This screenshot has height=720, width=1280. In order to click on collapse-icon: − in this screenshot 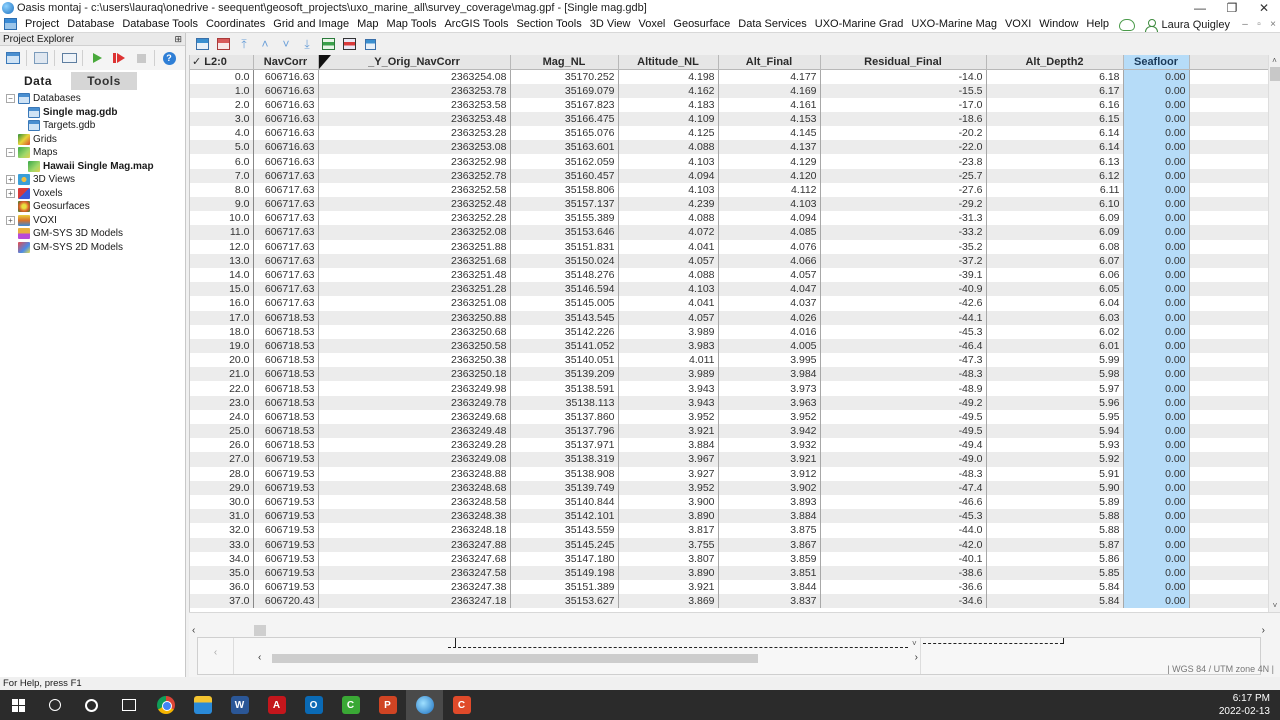, I will do `click(10, 153)`.